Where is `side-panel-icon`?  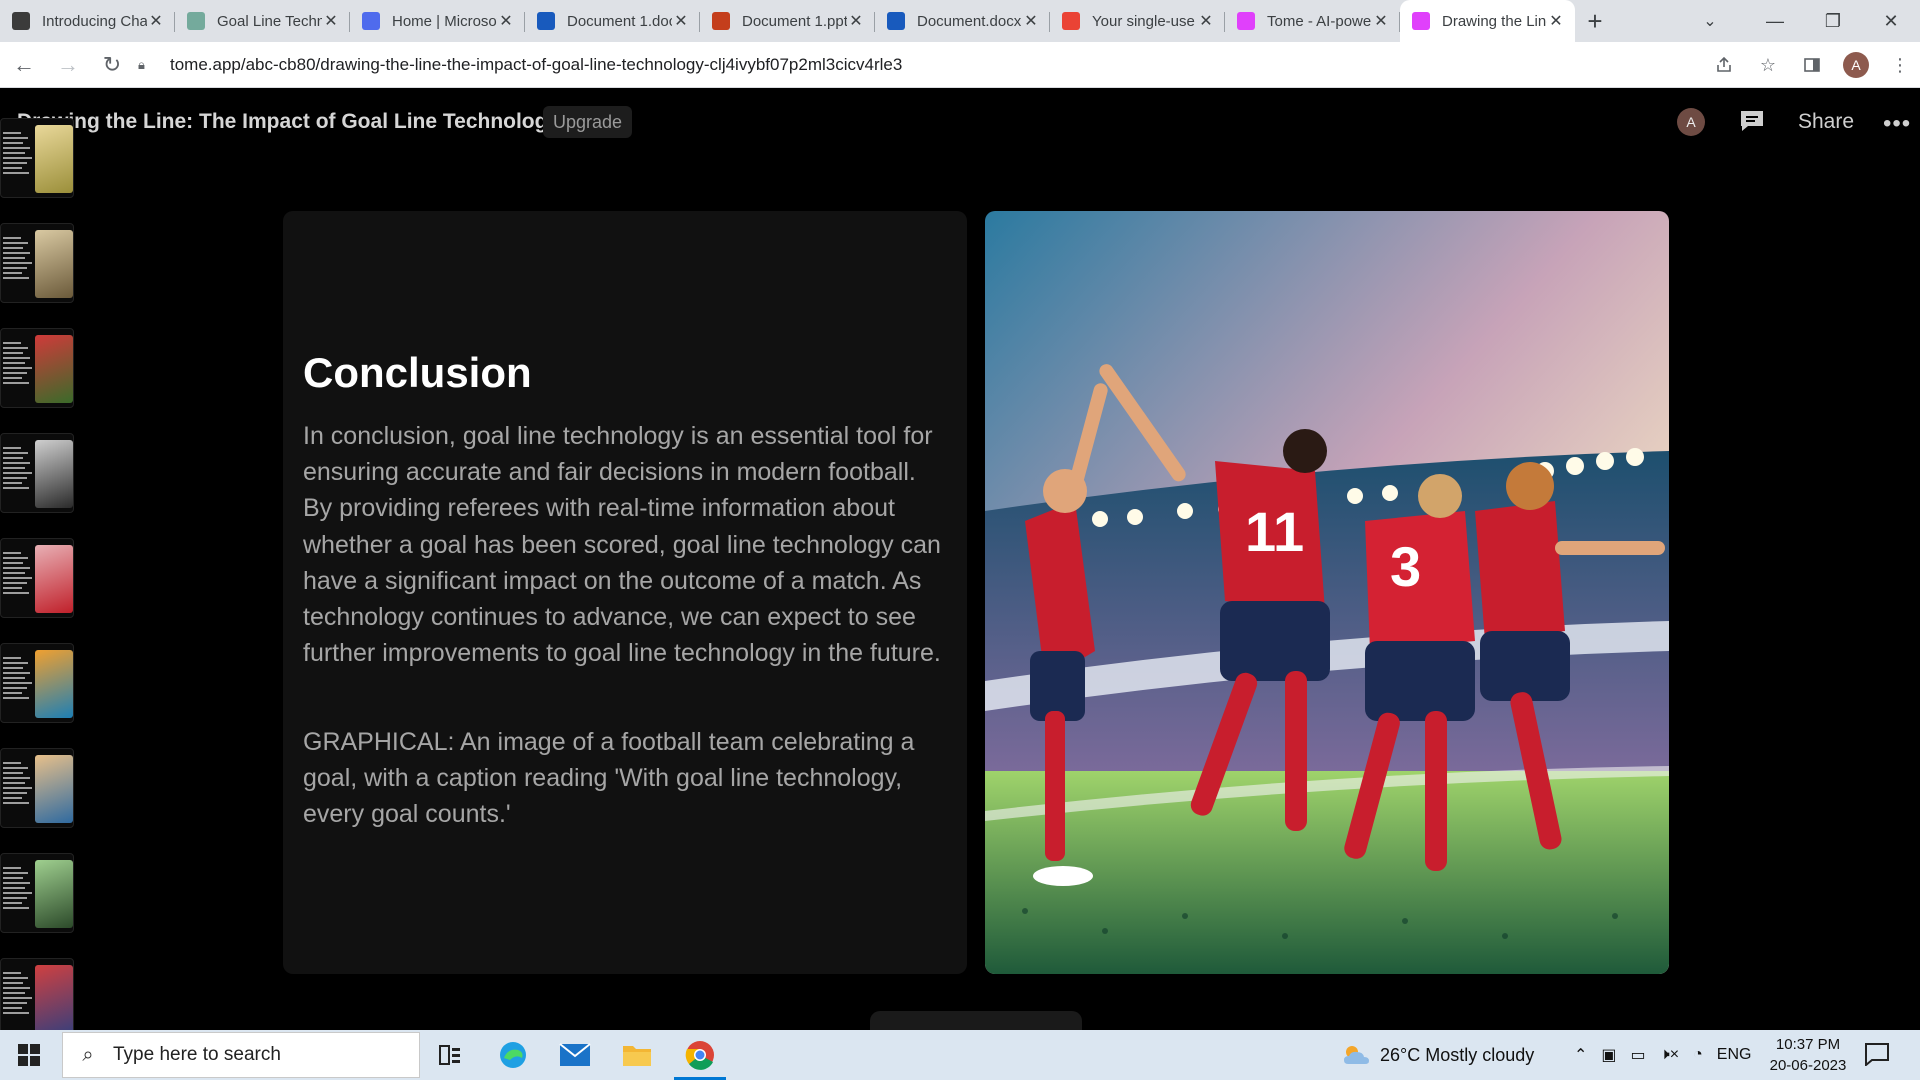 side-panel-icon is located at coordinates (1812, 65).